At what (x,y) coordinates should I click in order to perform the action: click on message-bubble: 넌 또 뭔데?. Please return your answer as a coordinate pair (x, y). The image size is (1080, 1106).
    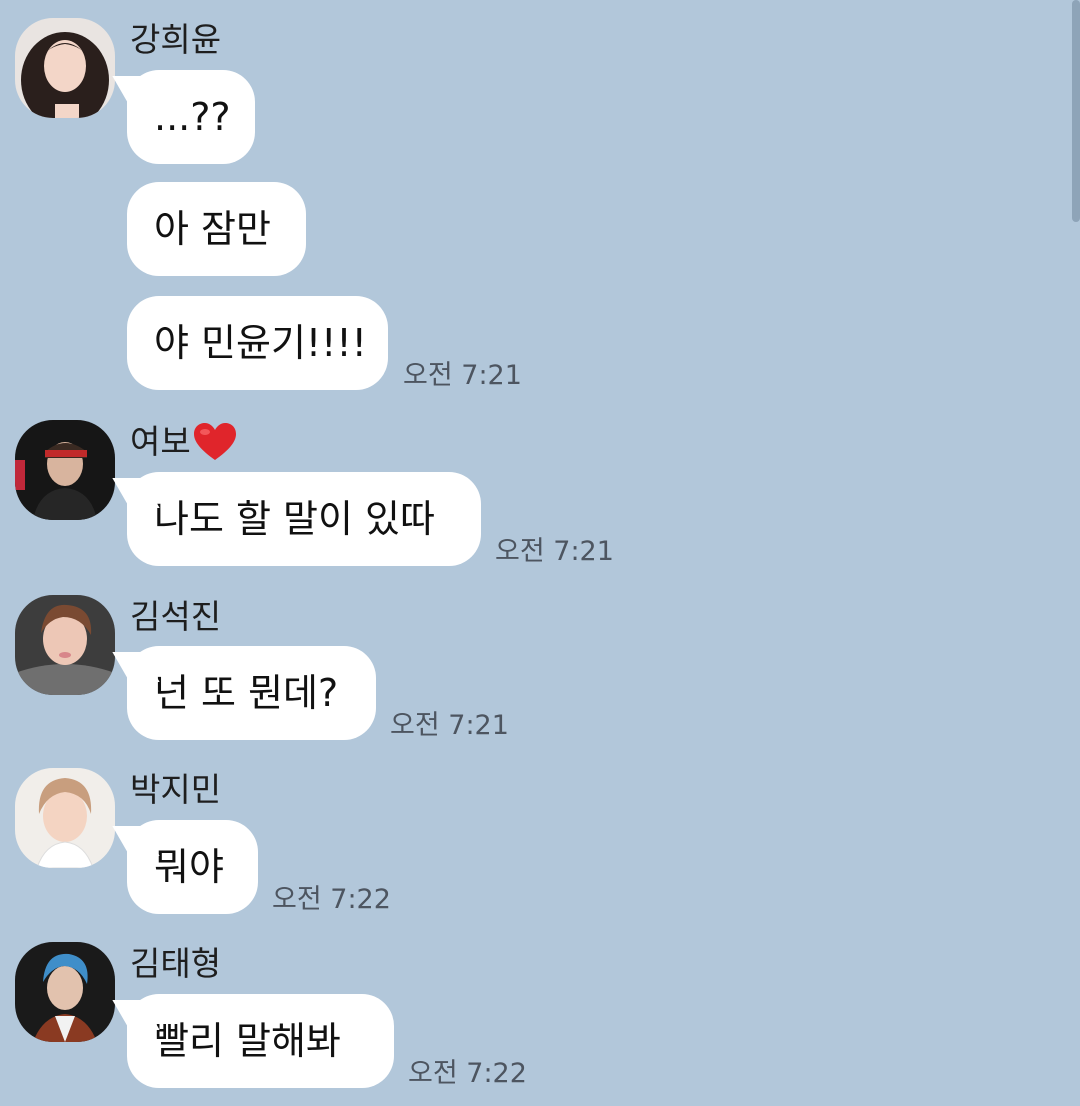
    Looking at the image, I should click on (251, 693).